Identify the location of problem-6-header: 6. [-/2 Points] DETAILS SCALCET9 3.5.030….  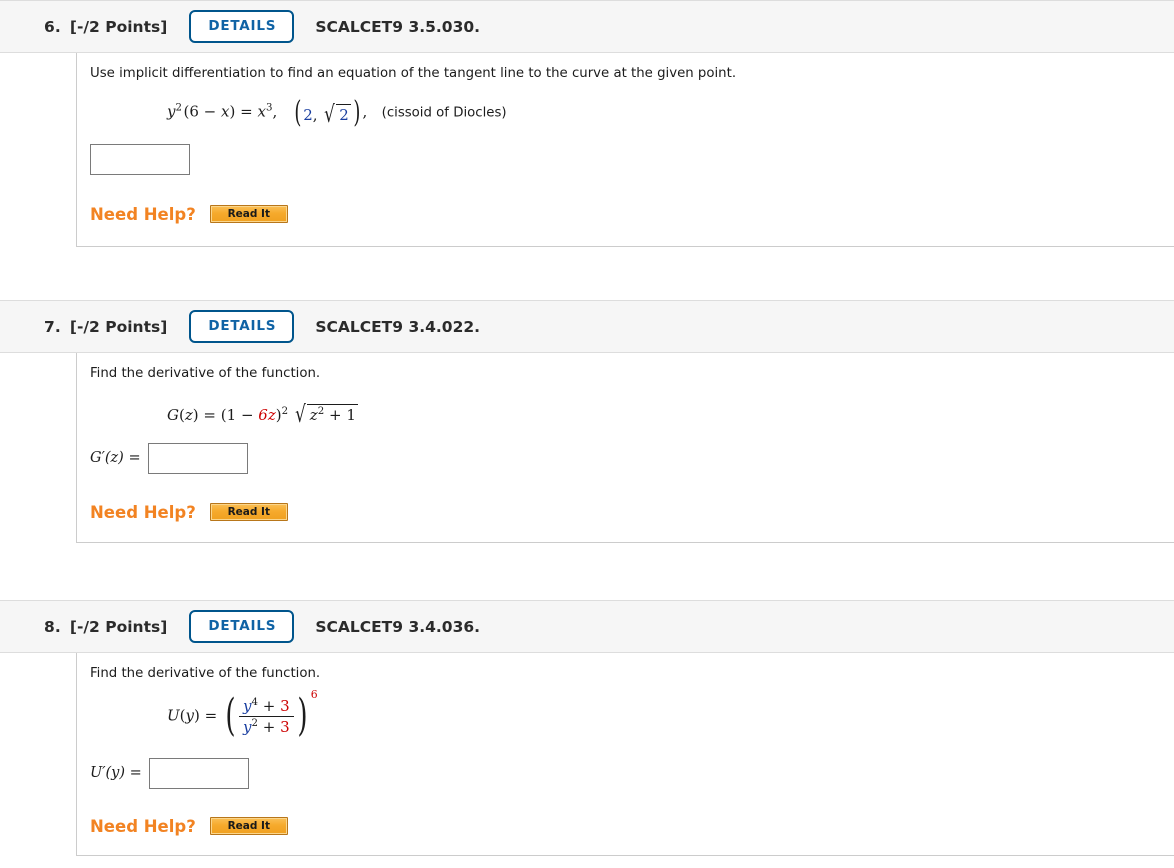
(587, 26).